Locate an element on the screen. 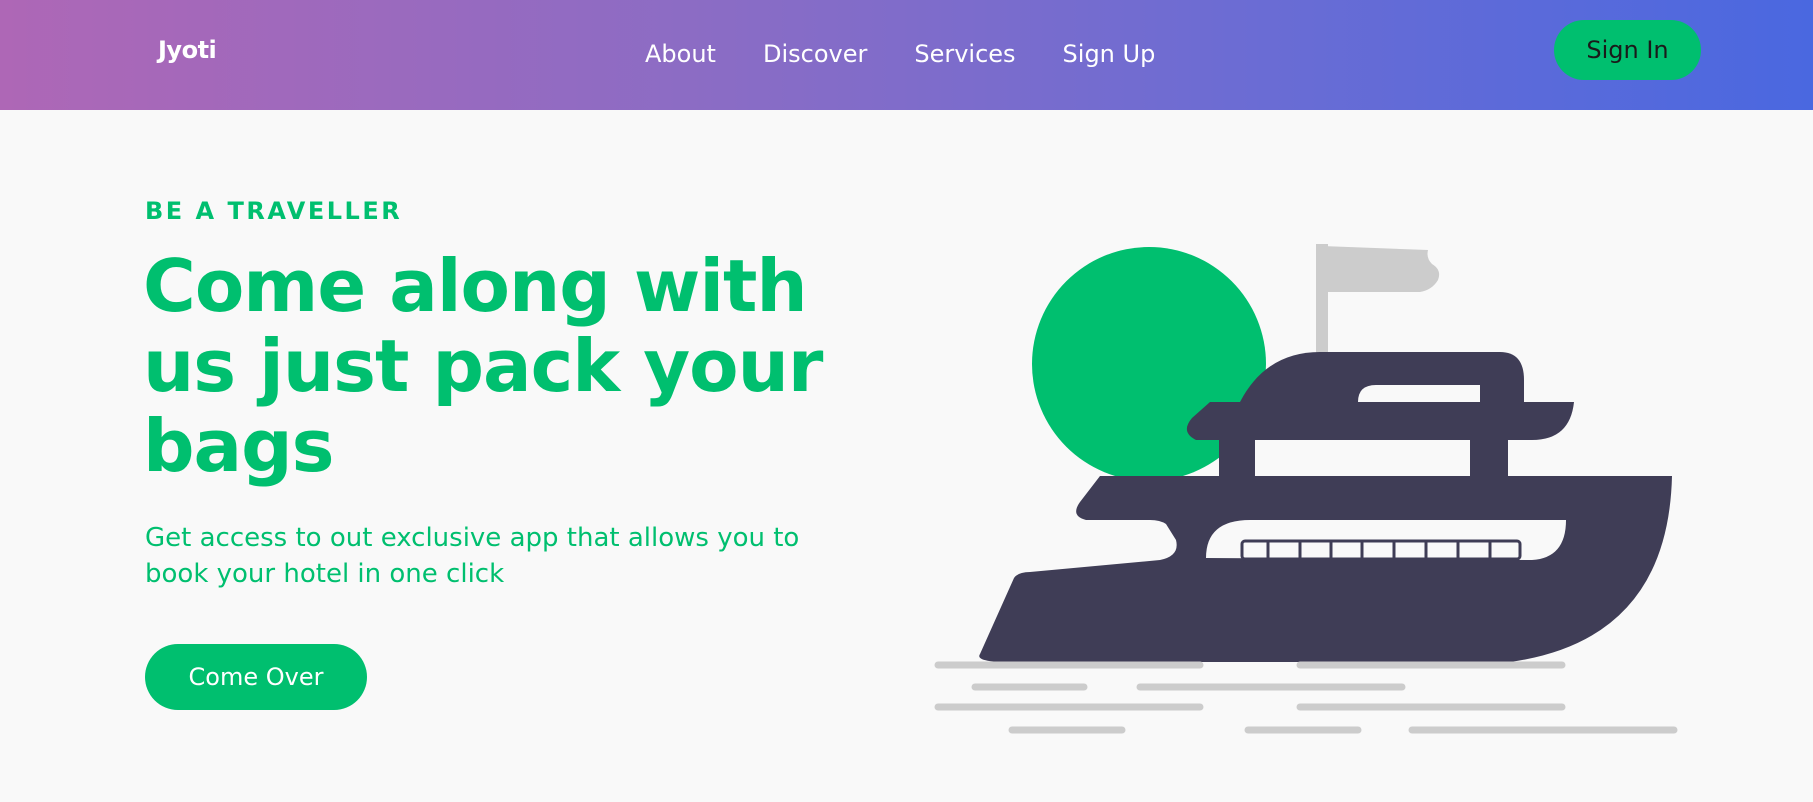 The width and height of the screenshot is (1813, 802). logo: Jyoti is located at coordinates (187, 50).